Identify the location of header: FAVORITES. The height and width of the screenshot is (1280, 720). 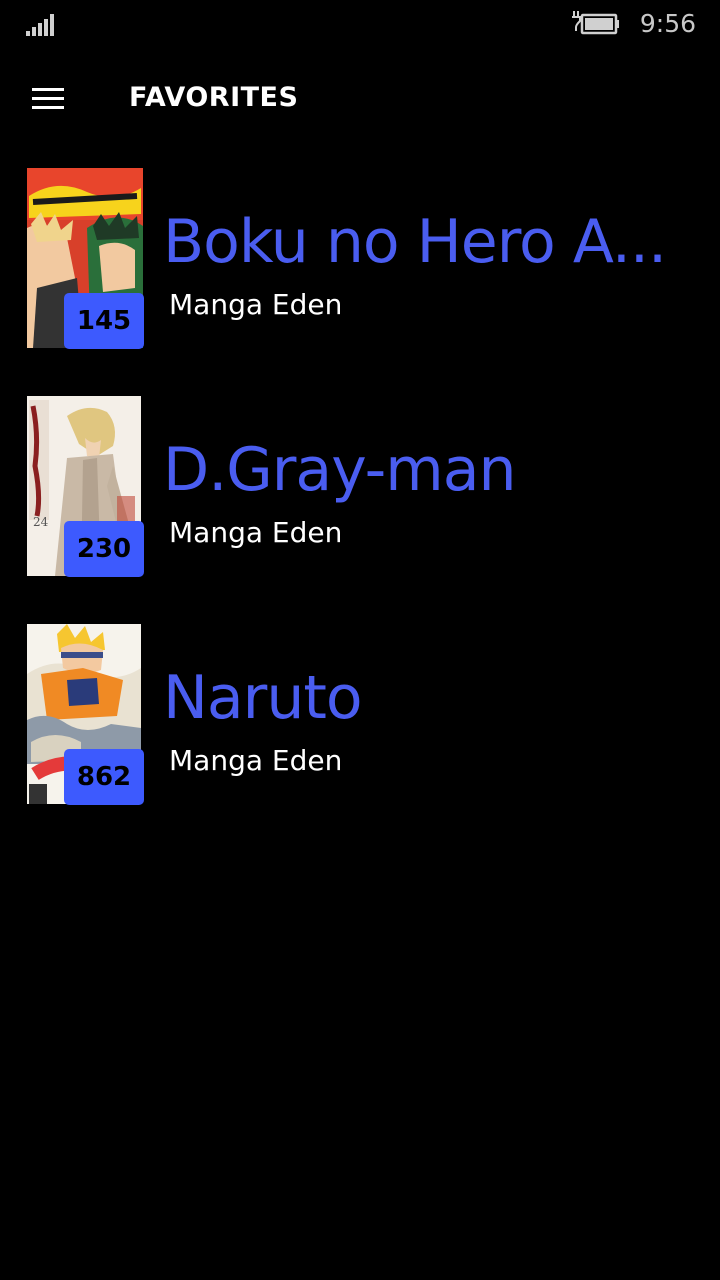
(360, 97).